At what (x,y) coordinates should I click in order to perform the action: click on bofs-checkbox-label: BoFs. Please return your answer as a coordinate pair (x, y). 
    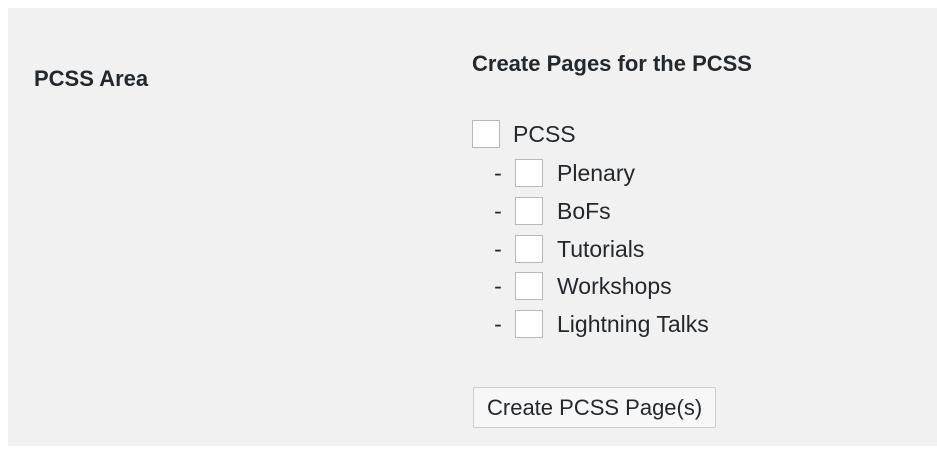
    Looking at the image, I should click on (584, 210).